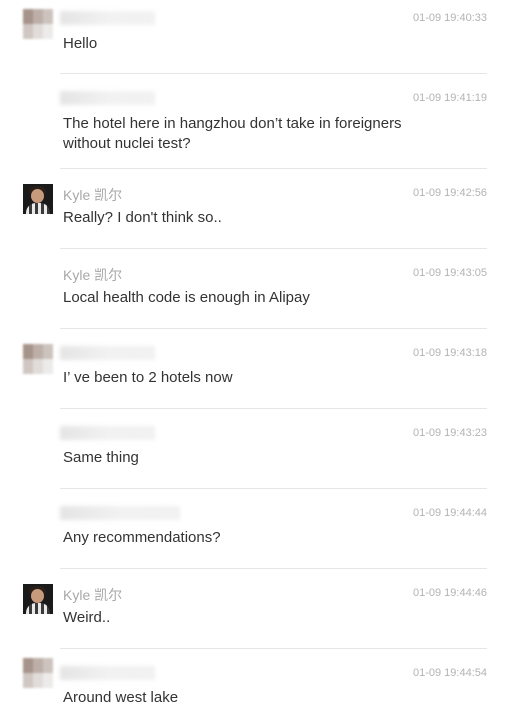 Image resolution: width=507 pixels, height=716 pixels. Describe the element at coordinates (449, 433) in the screenshot. I see `message-timestamp: 01-09 19:43:23` at that location.